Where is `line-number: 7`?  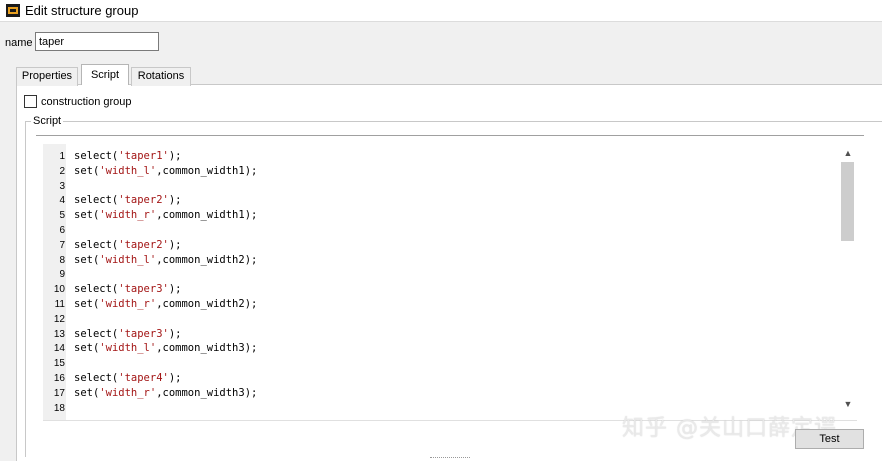 line-number: 7 is located at coordinates (62, 245).